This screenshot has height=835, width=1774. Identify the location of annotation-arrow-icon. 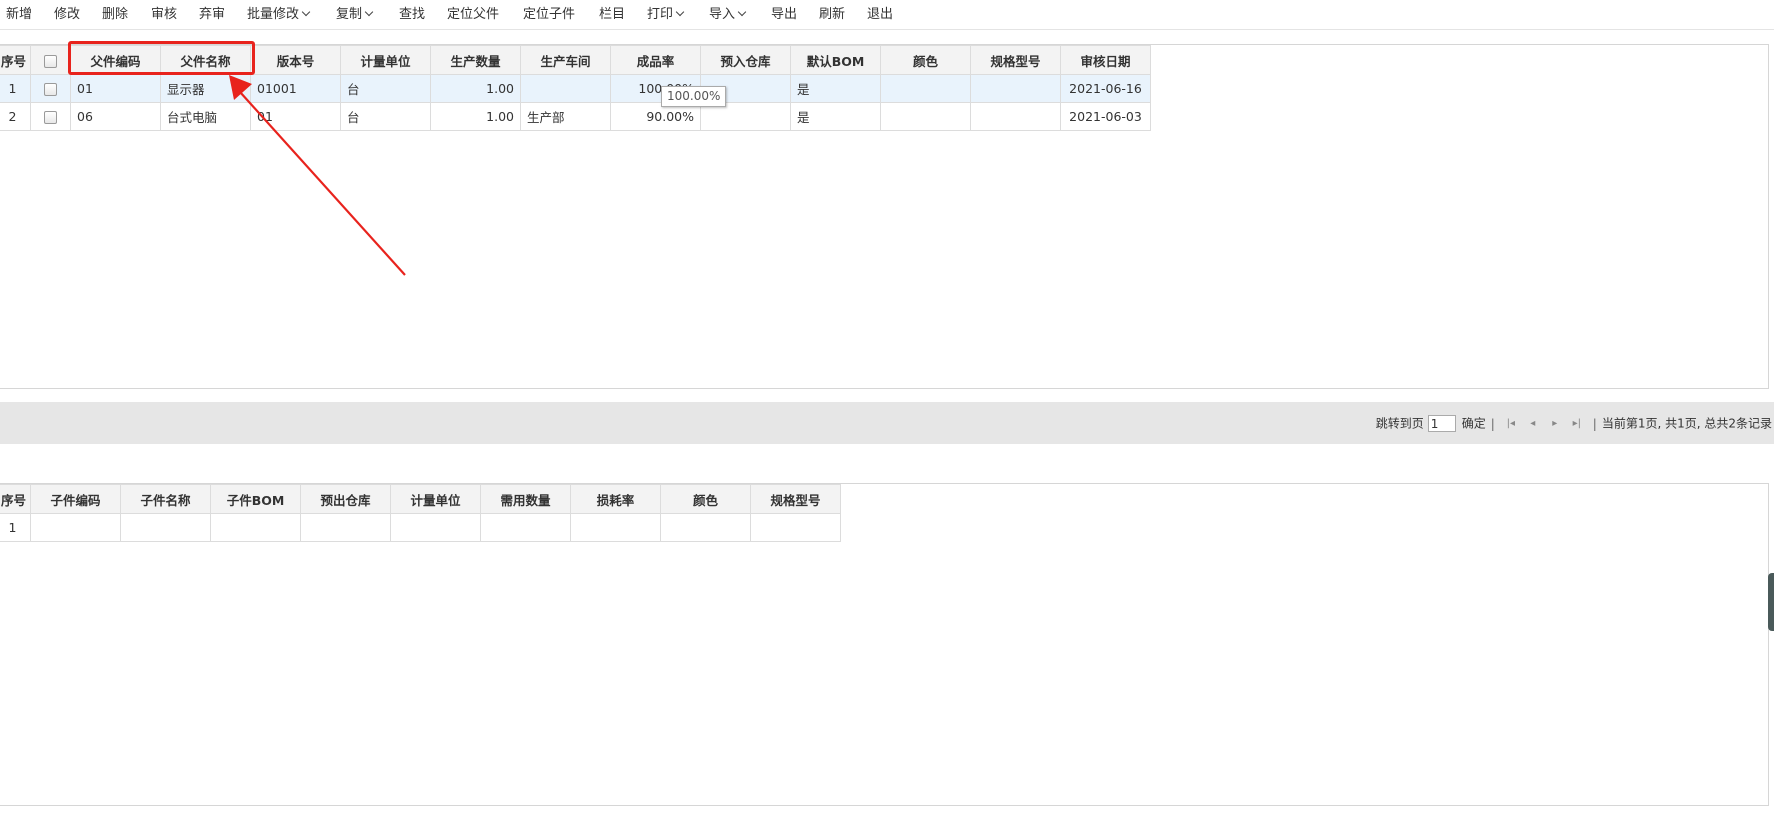
(317, 175).